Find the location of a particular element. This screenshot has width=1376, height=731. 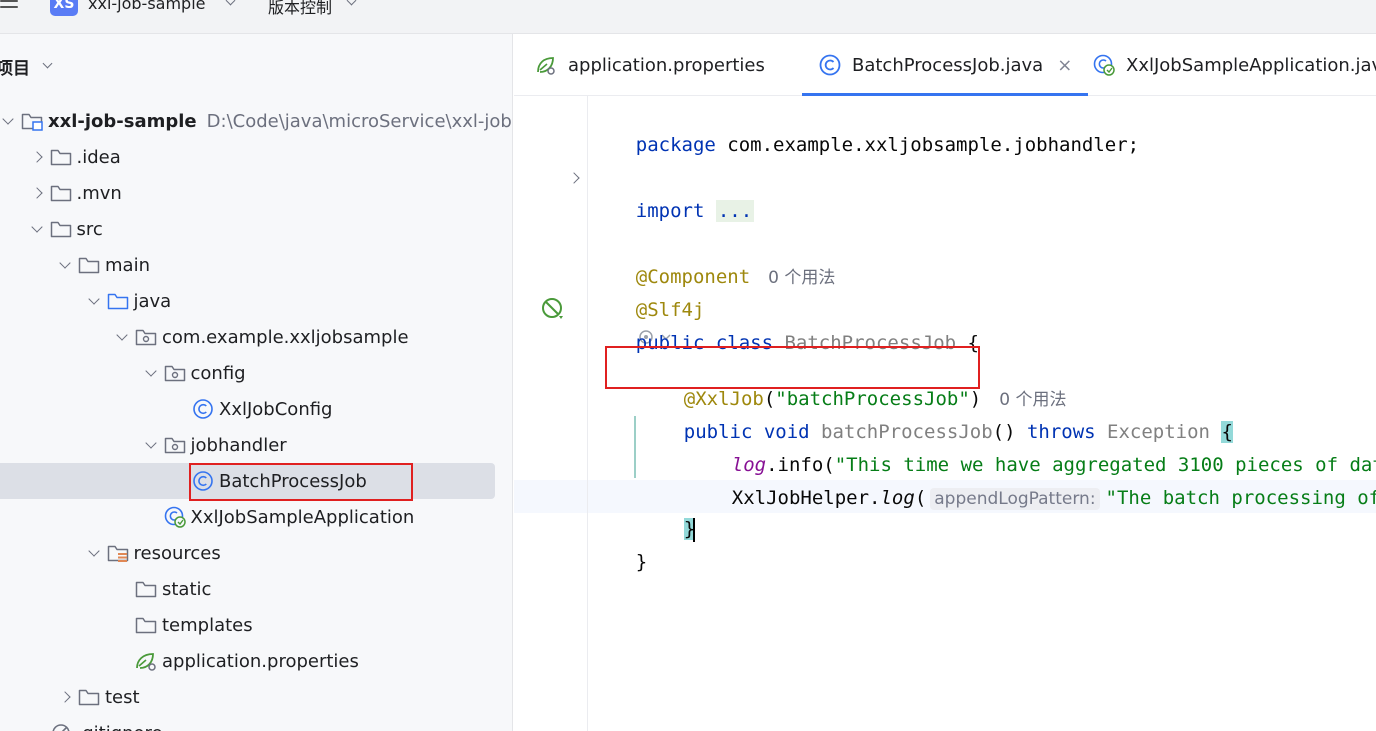

project-badge: XS is located at coordinates (64, 8).